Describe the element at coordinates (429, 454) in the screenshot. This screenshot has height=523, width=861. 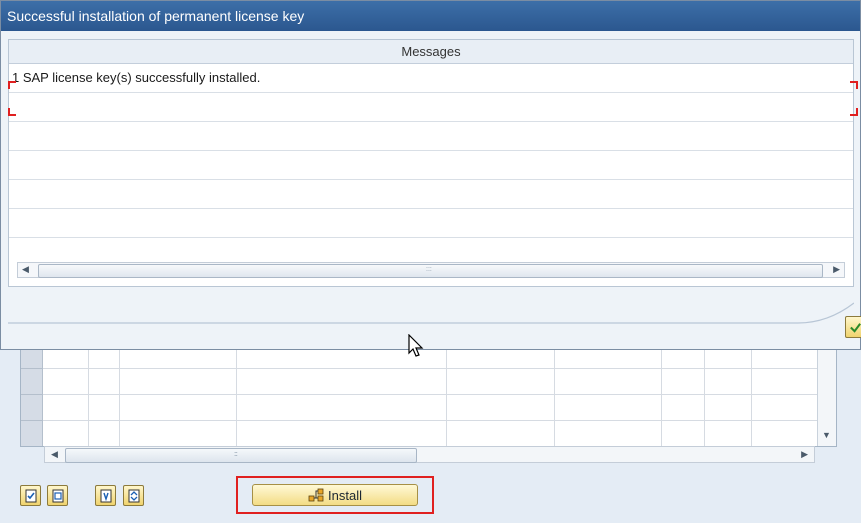
I see `table-horizontal-scrollbar: ◀ ::: ▶` at that location.